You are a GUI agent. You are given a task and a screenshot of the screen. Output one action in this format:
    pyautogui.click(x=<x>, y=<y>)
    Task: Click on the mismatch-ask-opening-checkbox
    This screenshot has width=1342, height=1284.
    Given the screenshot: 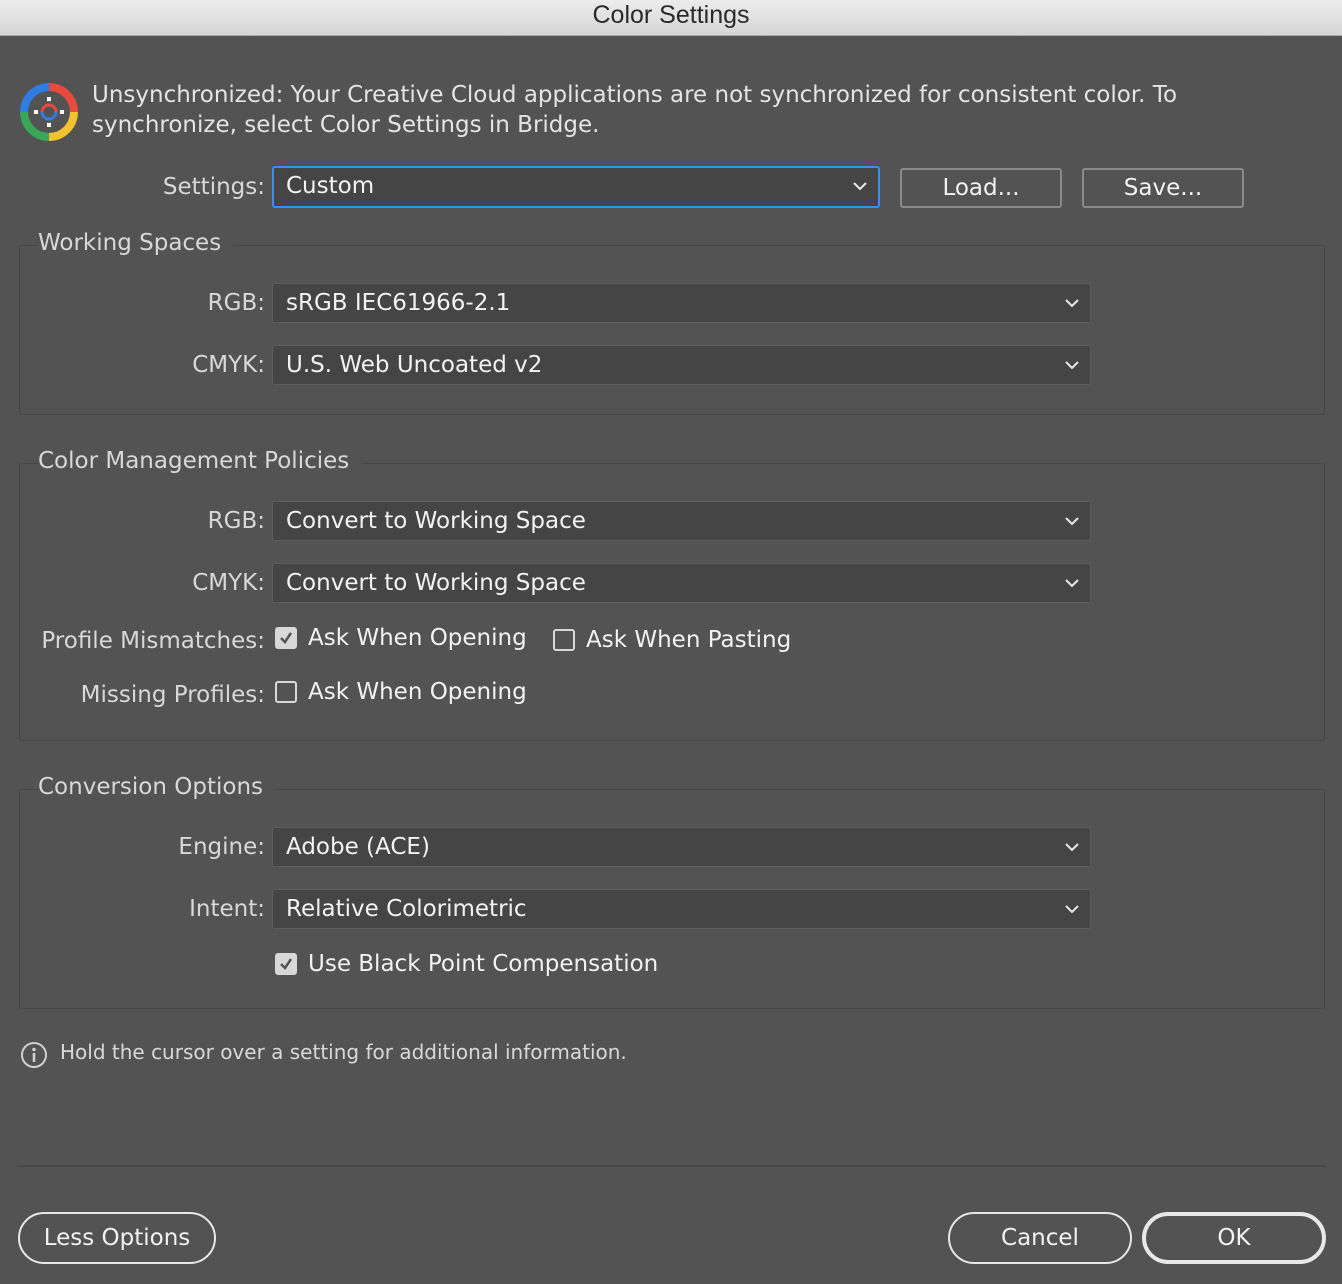 What is the action you would take?
    pyautogui.click(x=286, y=638)
    